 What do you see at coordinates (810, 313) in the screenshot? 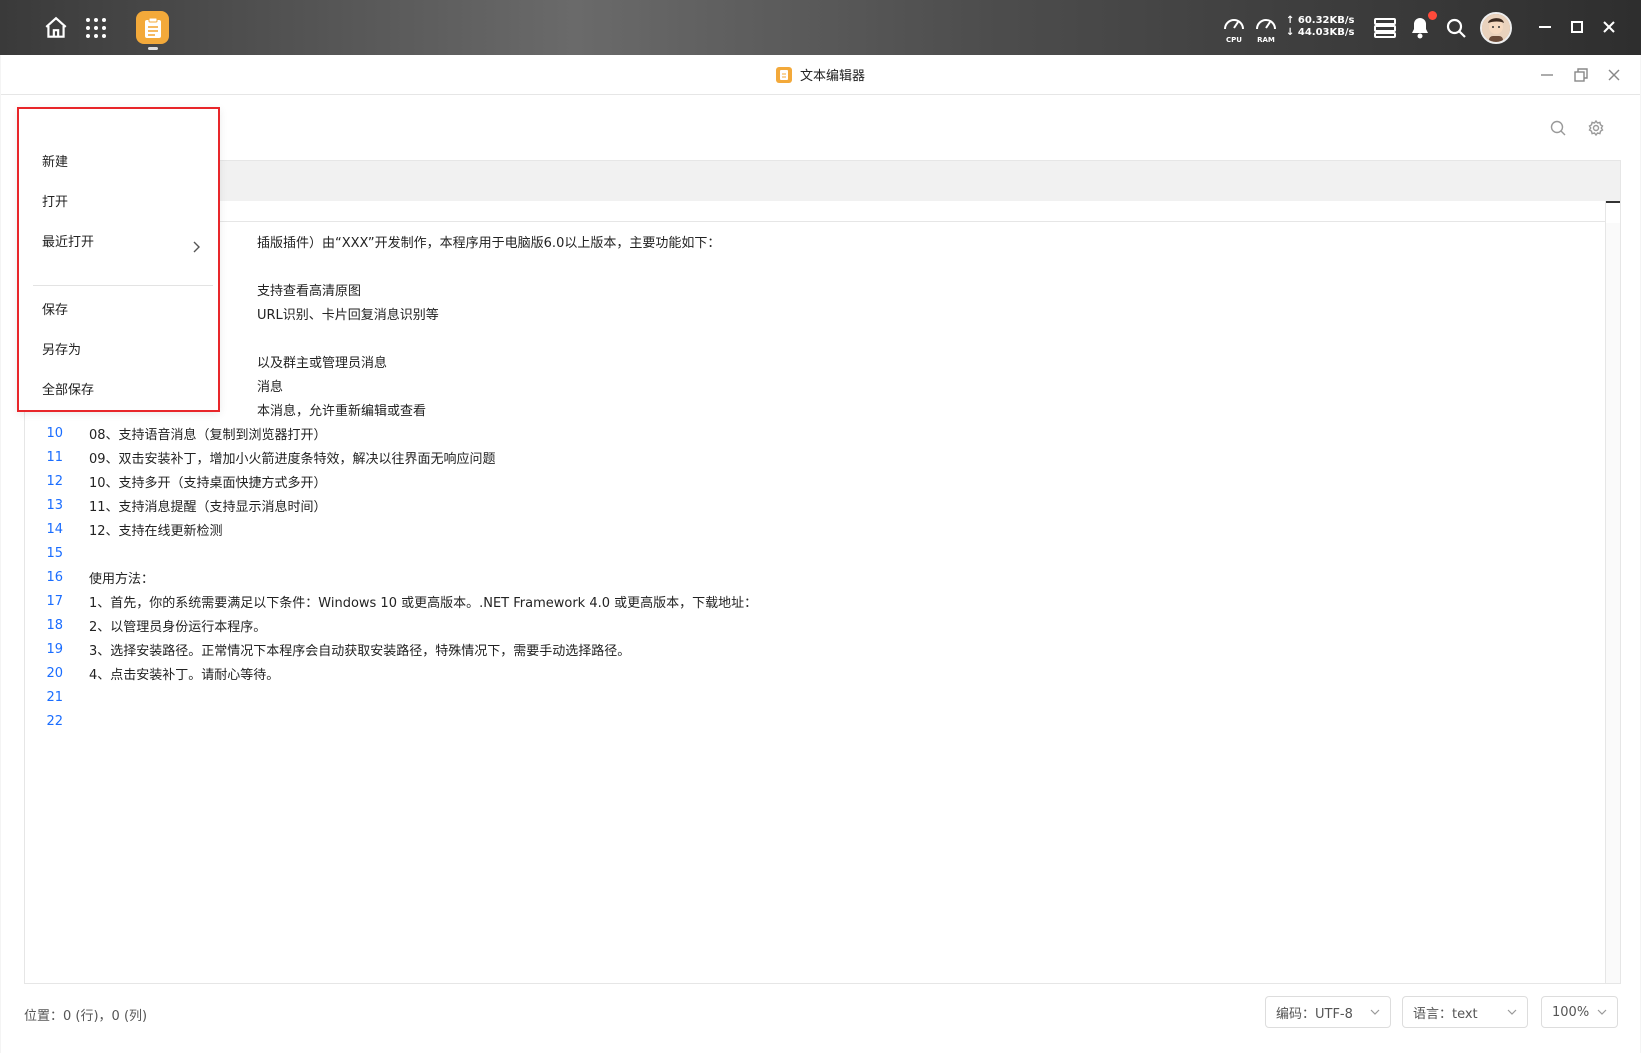
I see `editor-line: URL识别、卡片回复消息识别等` at bounding box center [810, 313].